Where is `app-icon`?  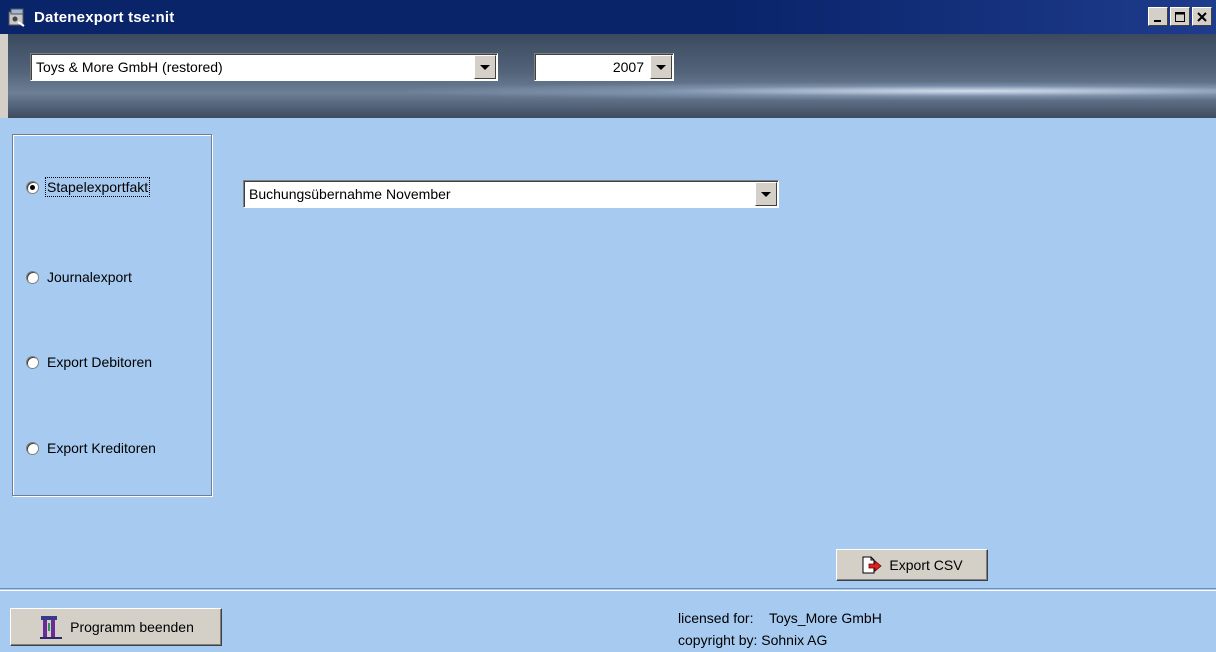 app-icon is located at coordinates (17, 17).